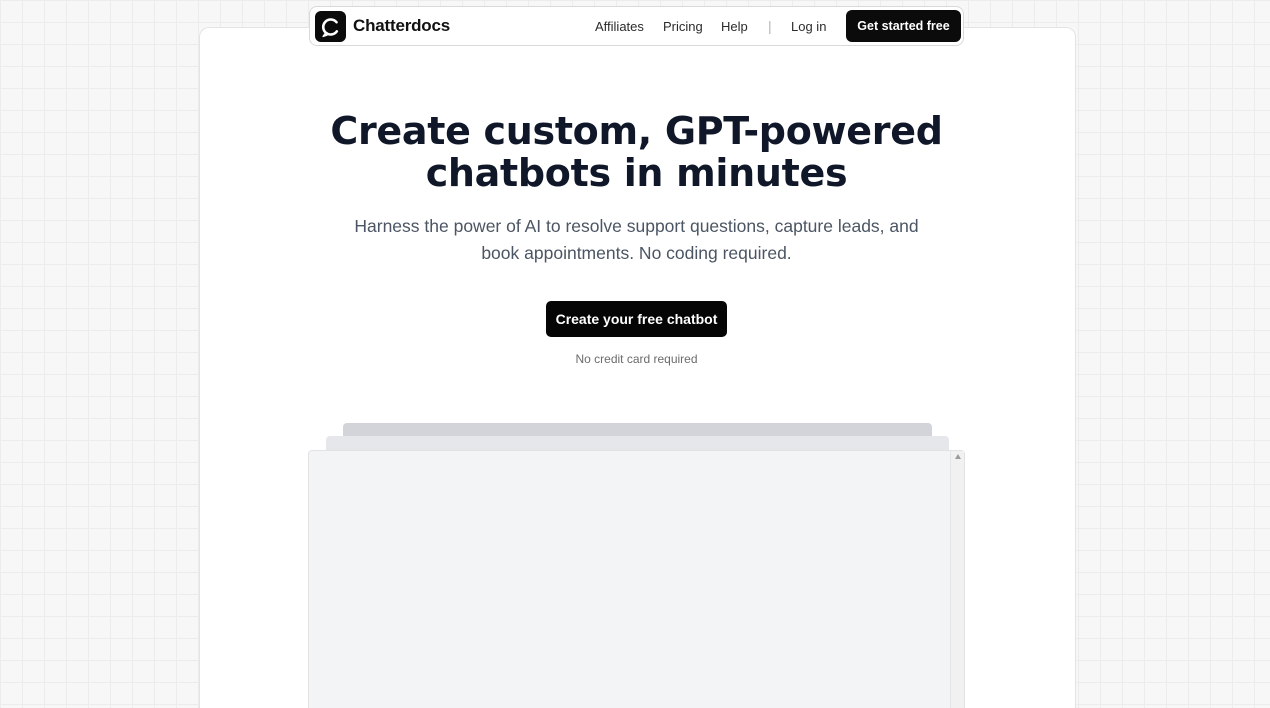 This screenshot has width=1270, height=708. Describe the element at coordinates (636, 173) in the screenshot. I see `hero-title-line-2: chatbots in minutes` at that location.